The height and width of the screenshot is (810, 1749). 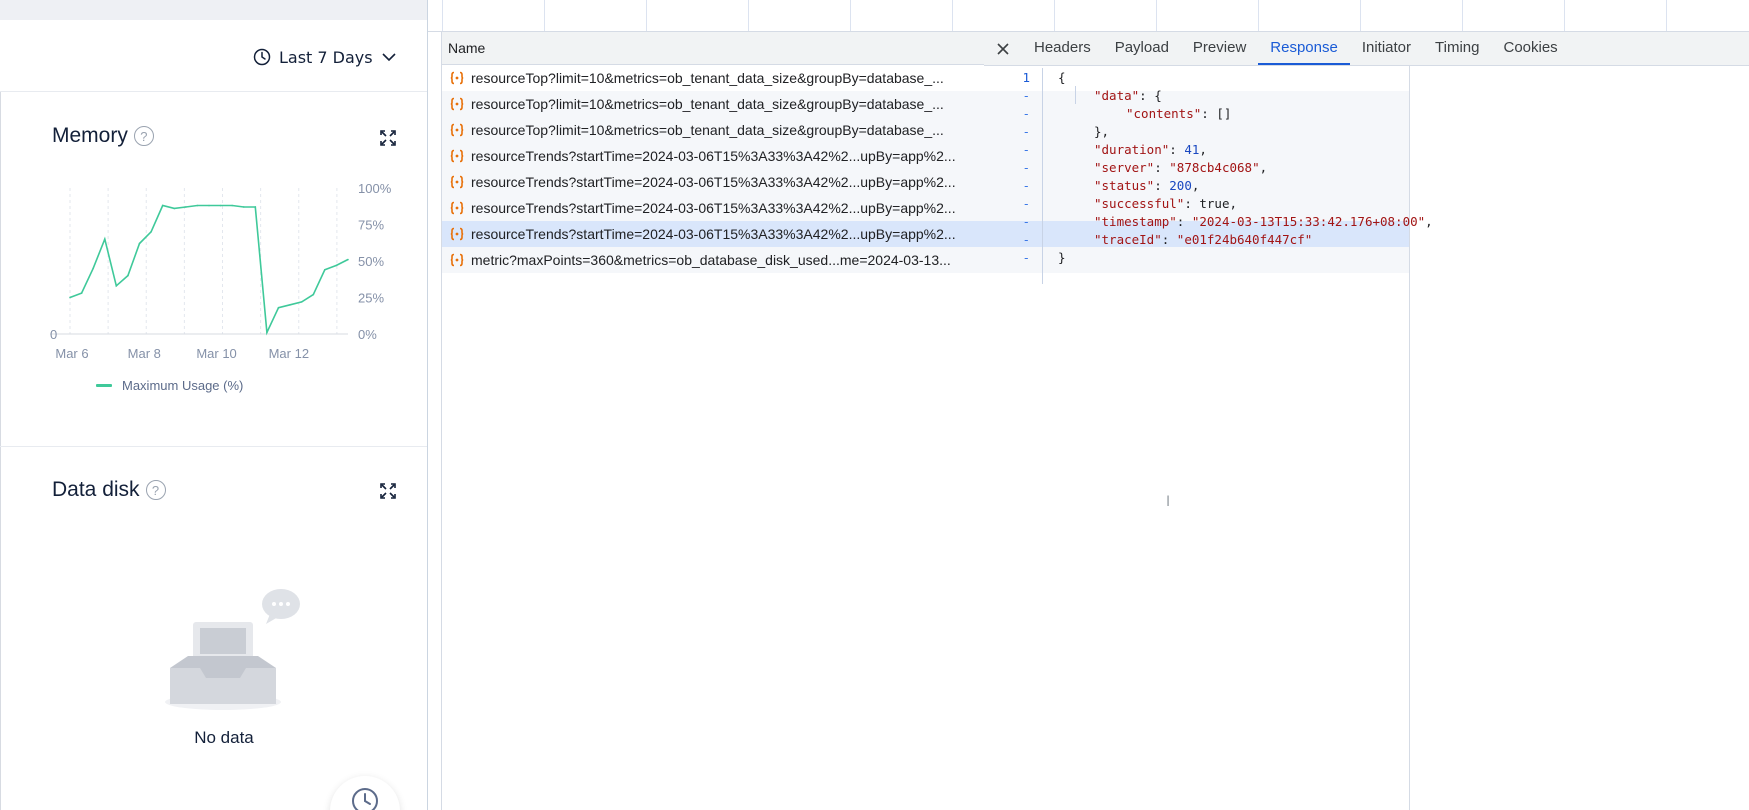 What do you see at coordinates (1117, 95) in the screenshot?
I see `json-key: "data"` at bounding box center [1117, 95].